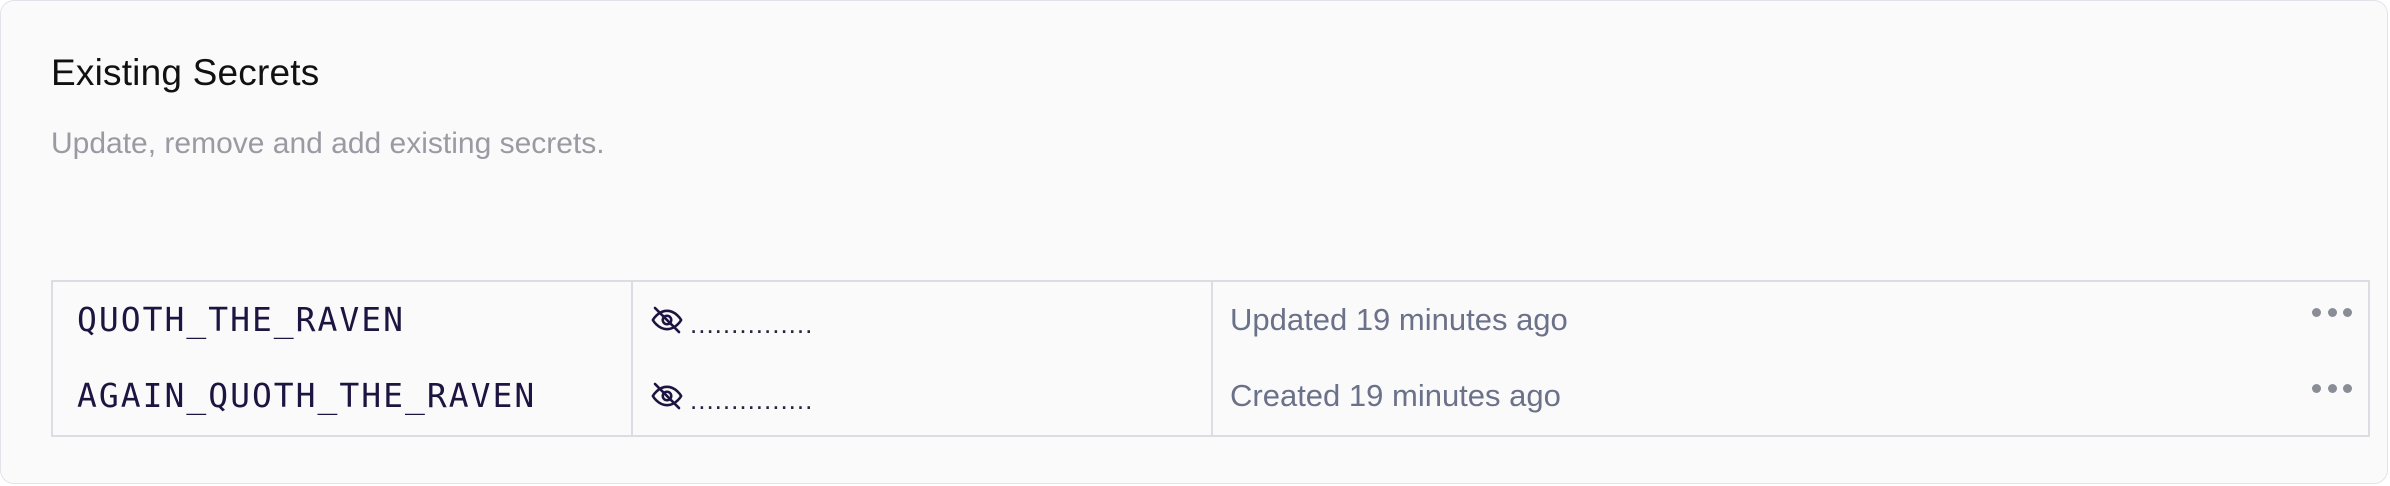 The height and width of the screenshot is (486, 2390). Describe the element at coordinates (1399, 319) in the screenshot. I see `secret-status: Updated 19 minutes ago` at that location.